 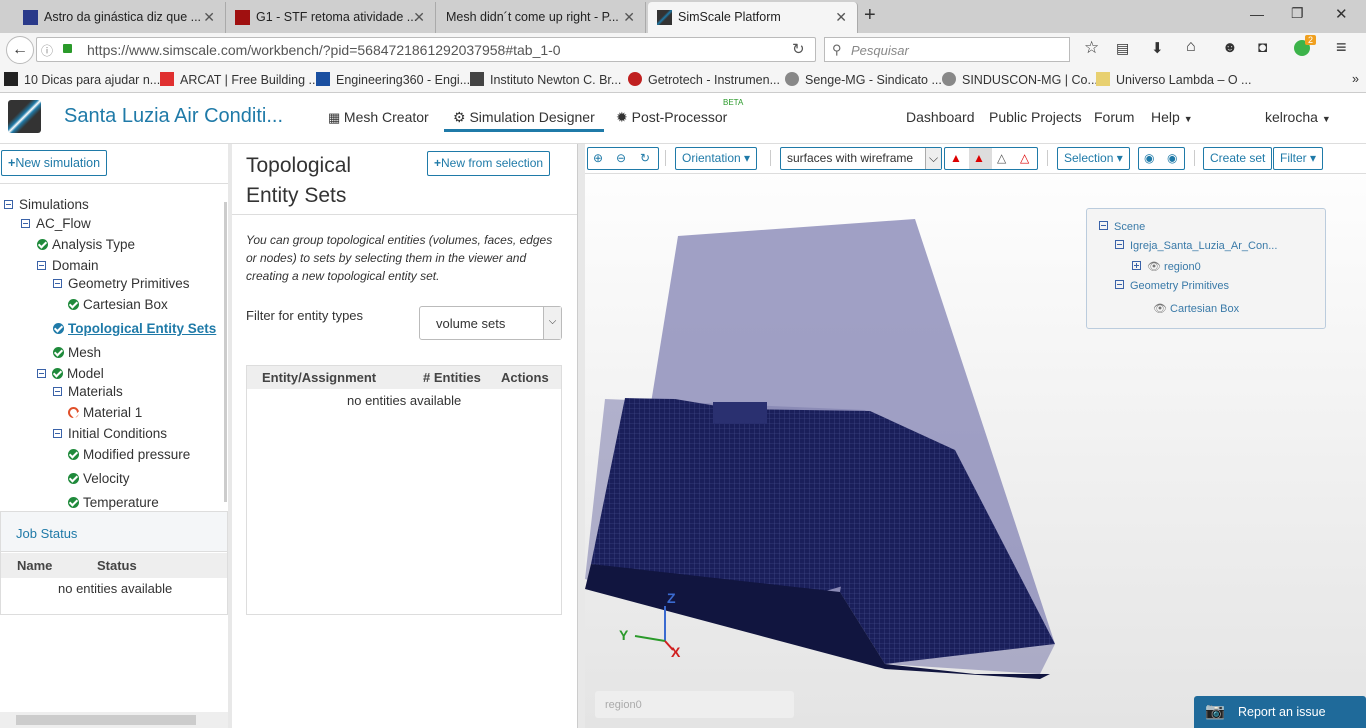 I want to click on simscale-logo, so click(x=24, y=116).